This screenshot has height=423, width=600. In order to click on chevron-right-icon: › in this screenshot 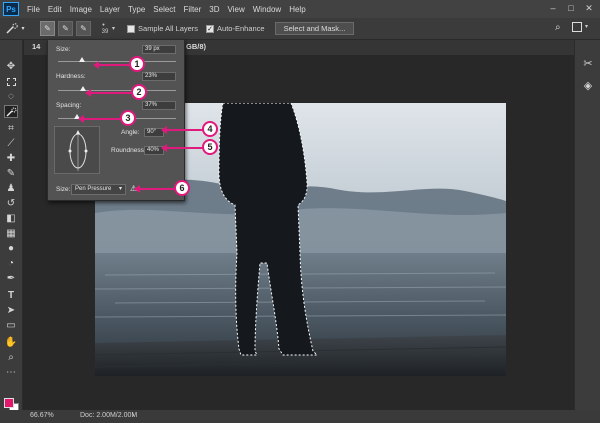, I will do `click(133, 415)`.